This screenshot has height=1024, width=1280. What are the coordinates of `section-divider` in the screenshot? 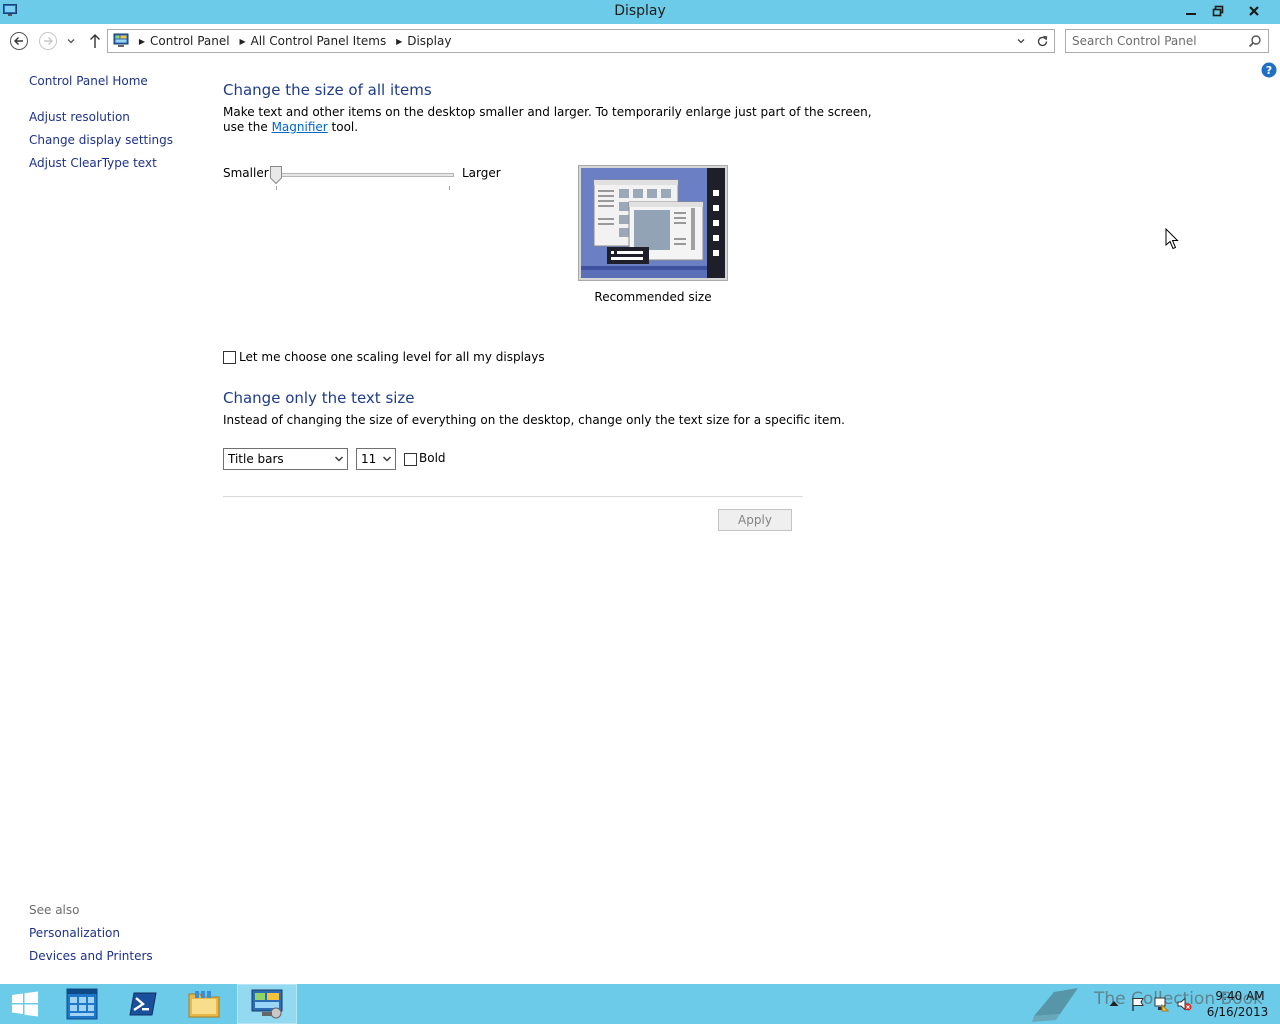 It's located at (513, 496).